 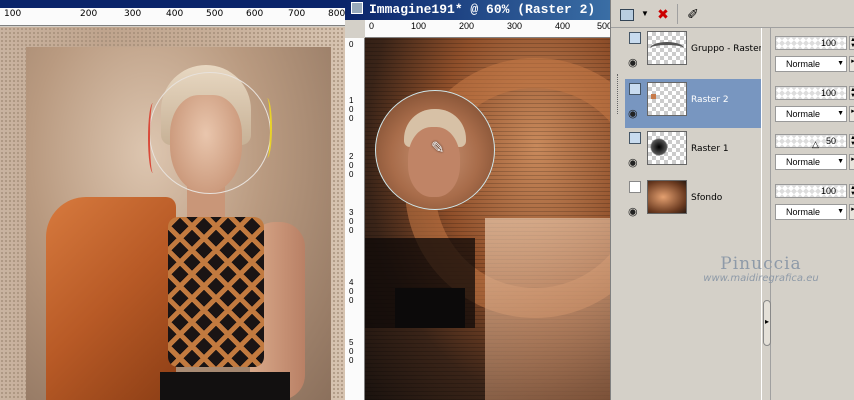 I want to click on layer-props-sfondo: 100 ▲ ▼ Normale ▼ ▸, so click(x=814, y=201).